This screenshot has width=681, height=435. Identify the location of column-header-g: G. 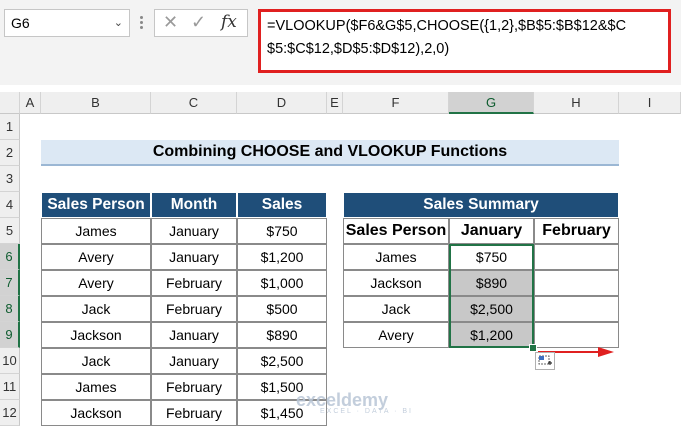
(491, 103).